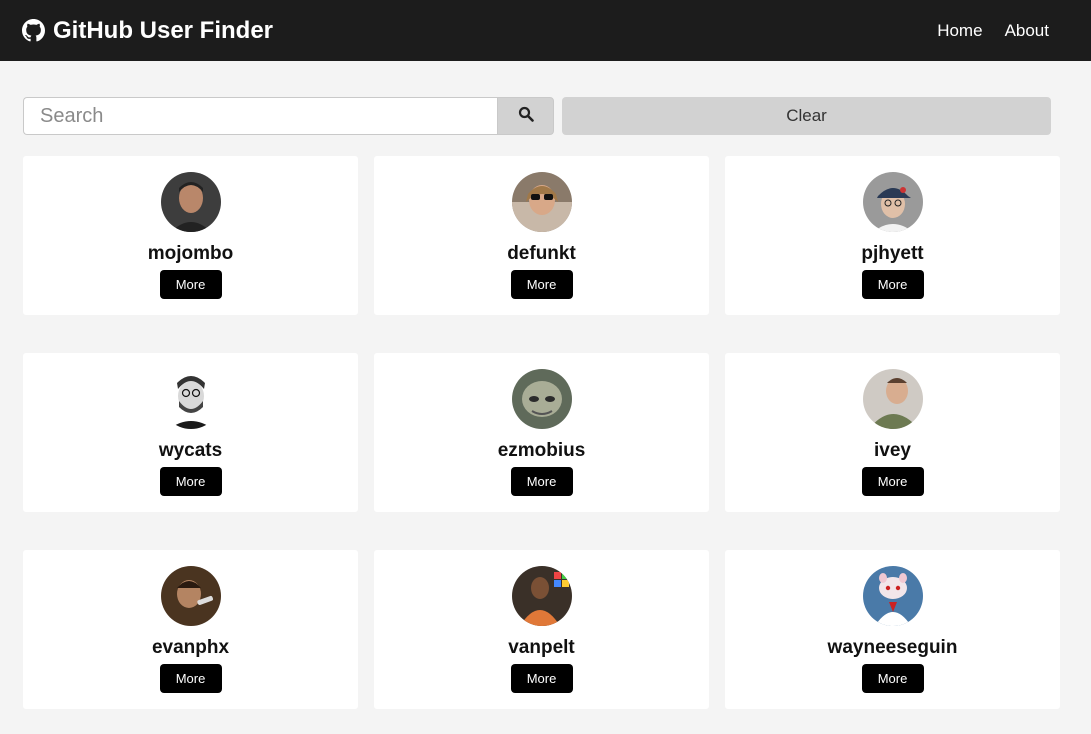 The width and height of the screenshot is (1091, 734). What do you see at coordinates (163, 30) in the screenshot?
I see `app-title: GitHub User Finder` at bounding box center [163, 30].